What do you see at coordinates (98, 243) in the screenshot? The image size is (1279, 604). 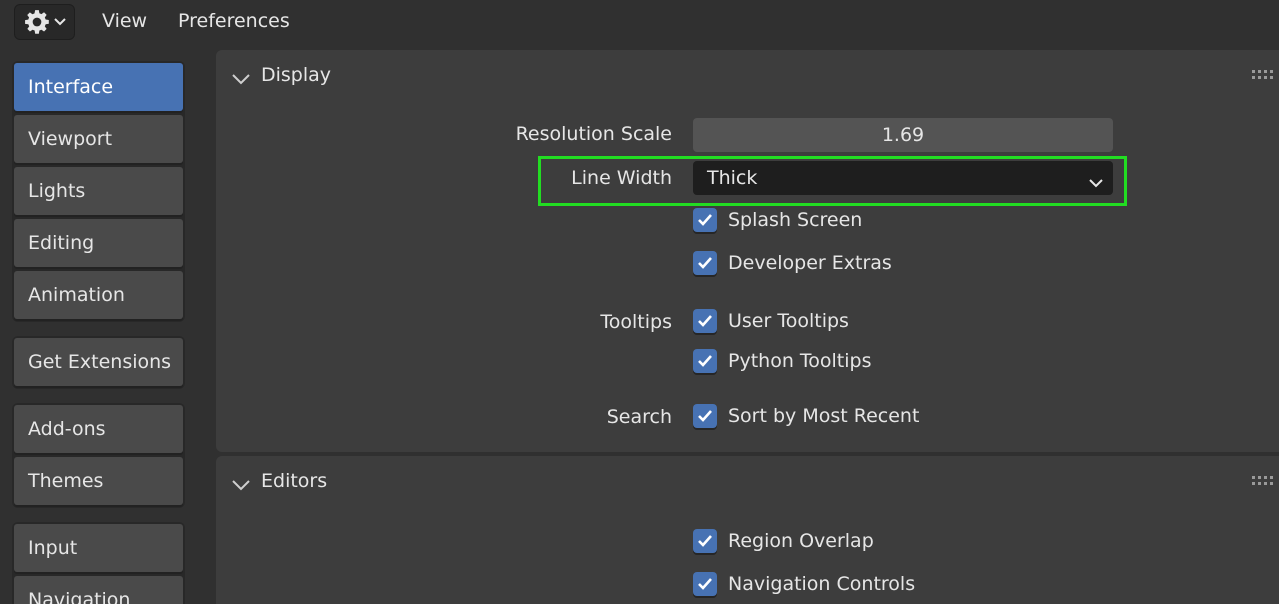 I see `sidebar-item-editing: Editing` at bounding box center [98, 243].